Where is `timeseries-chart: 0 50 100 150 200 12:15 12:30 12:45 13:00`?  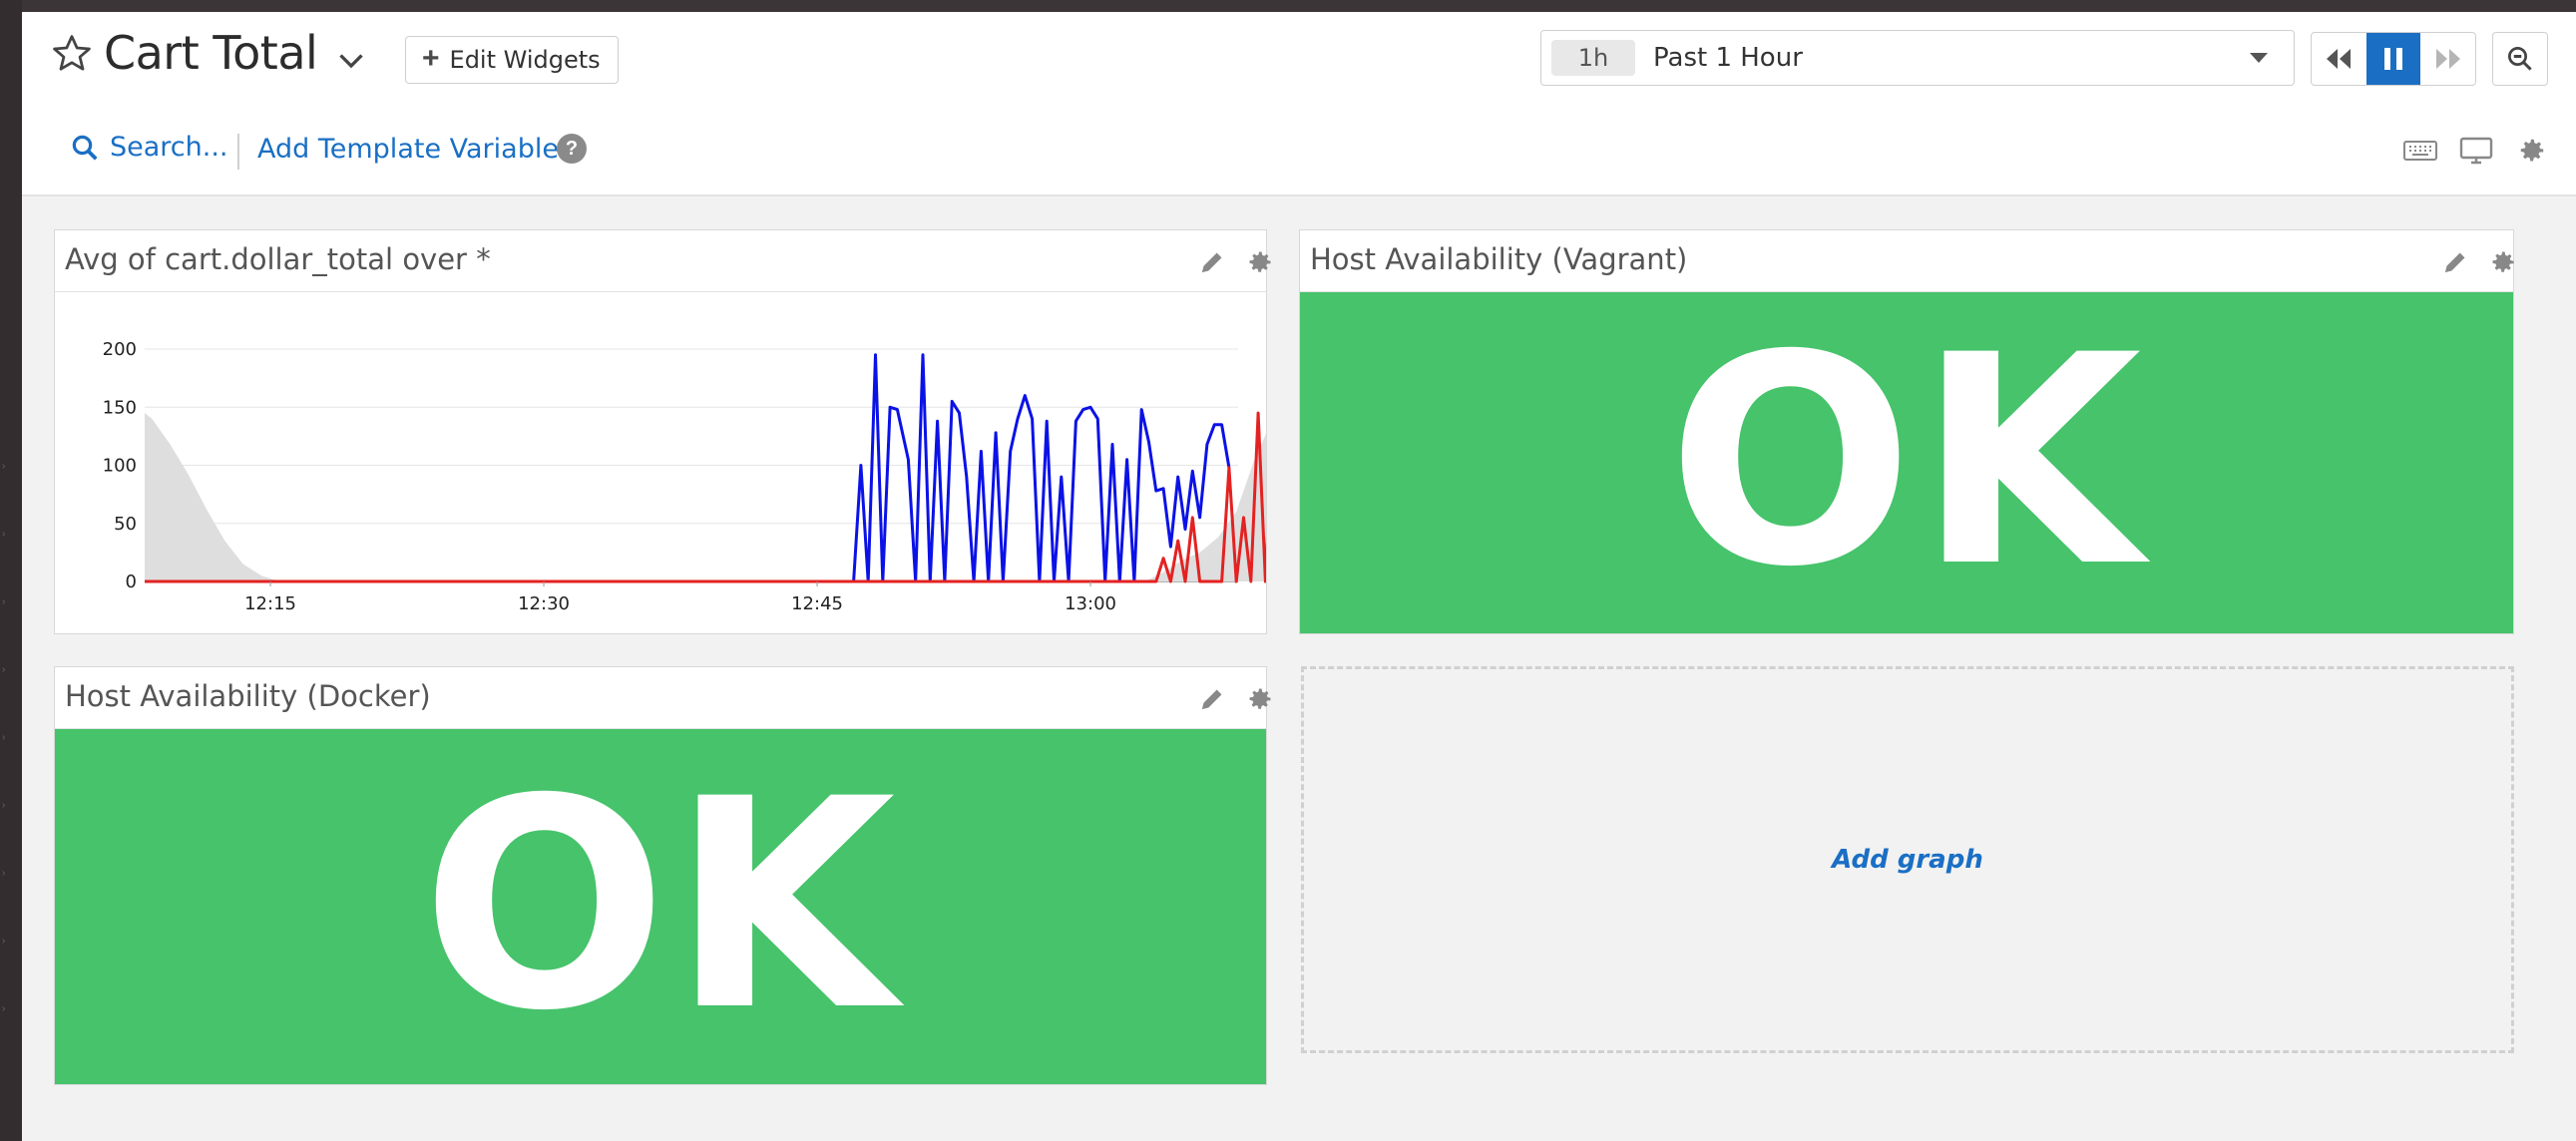
timeseries-chart: 0 50 100 150 200 12:15 12:30 12:45 13:00 is located at coordinates (660, 462).